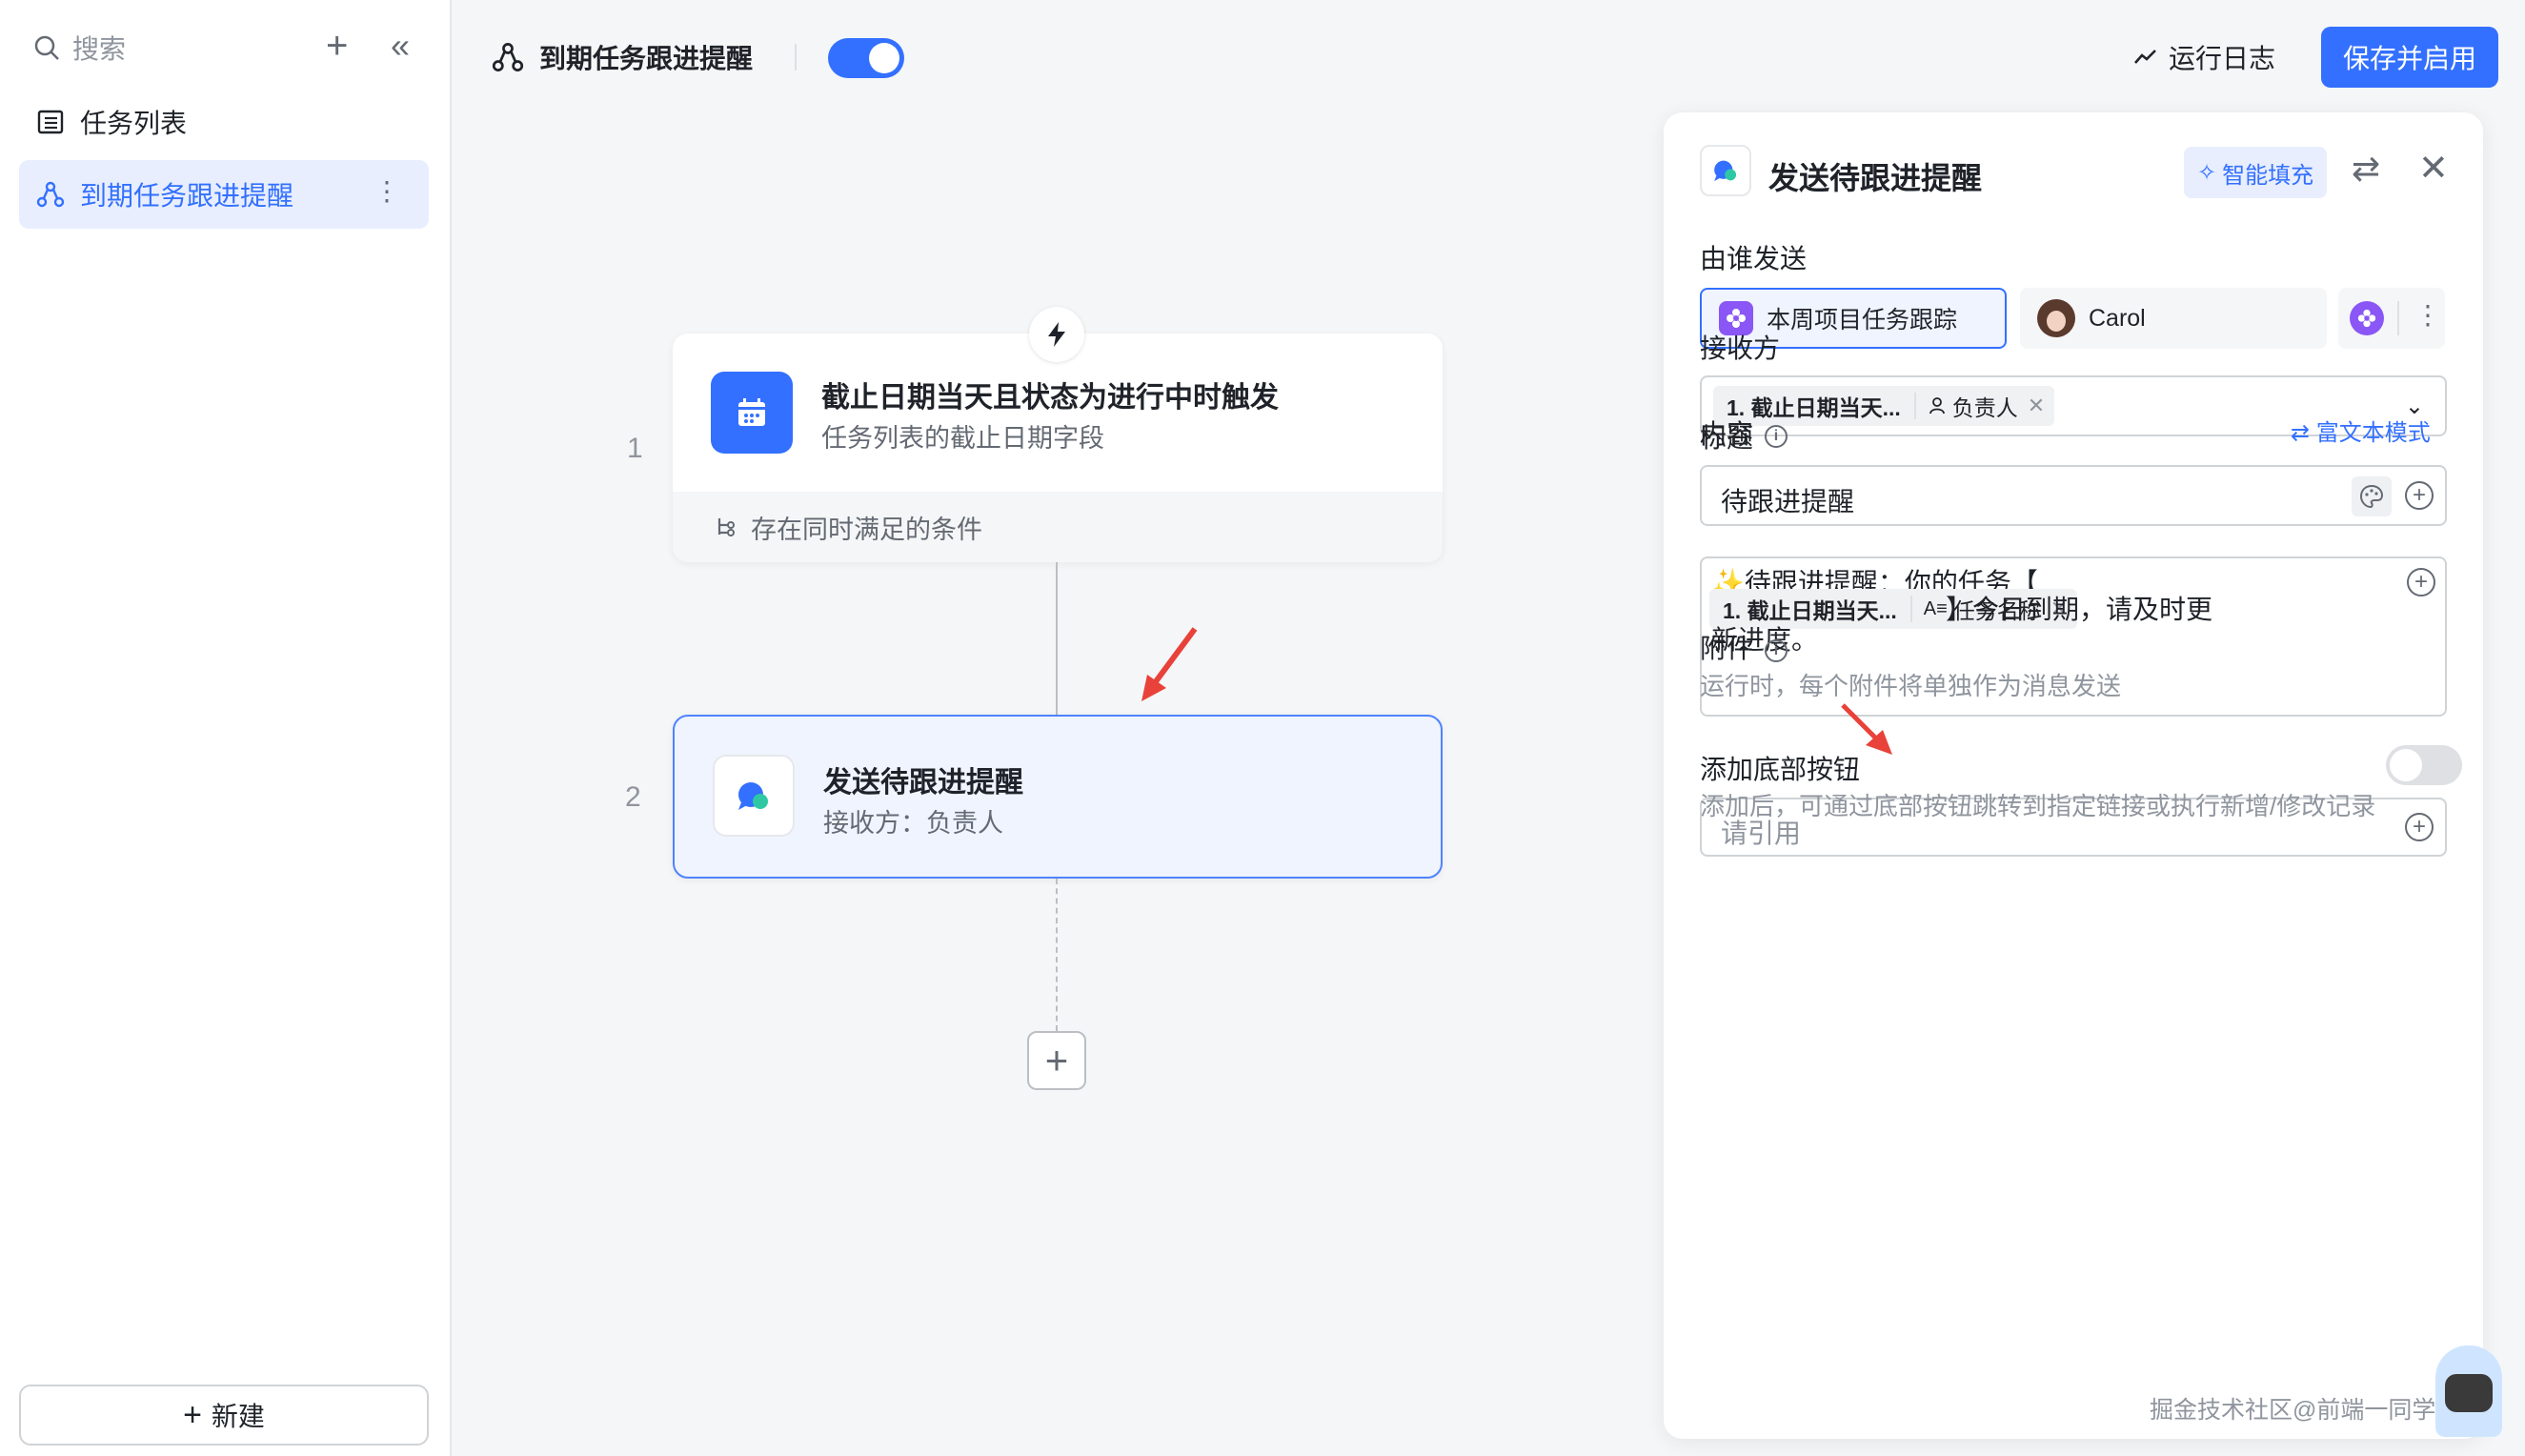 The height and width of the screenshot is (1456, 2525). Describe the element at coordinates (633, 797) in the screenshot. I see `step-number: 2` at that location.